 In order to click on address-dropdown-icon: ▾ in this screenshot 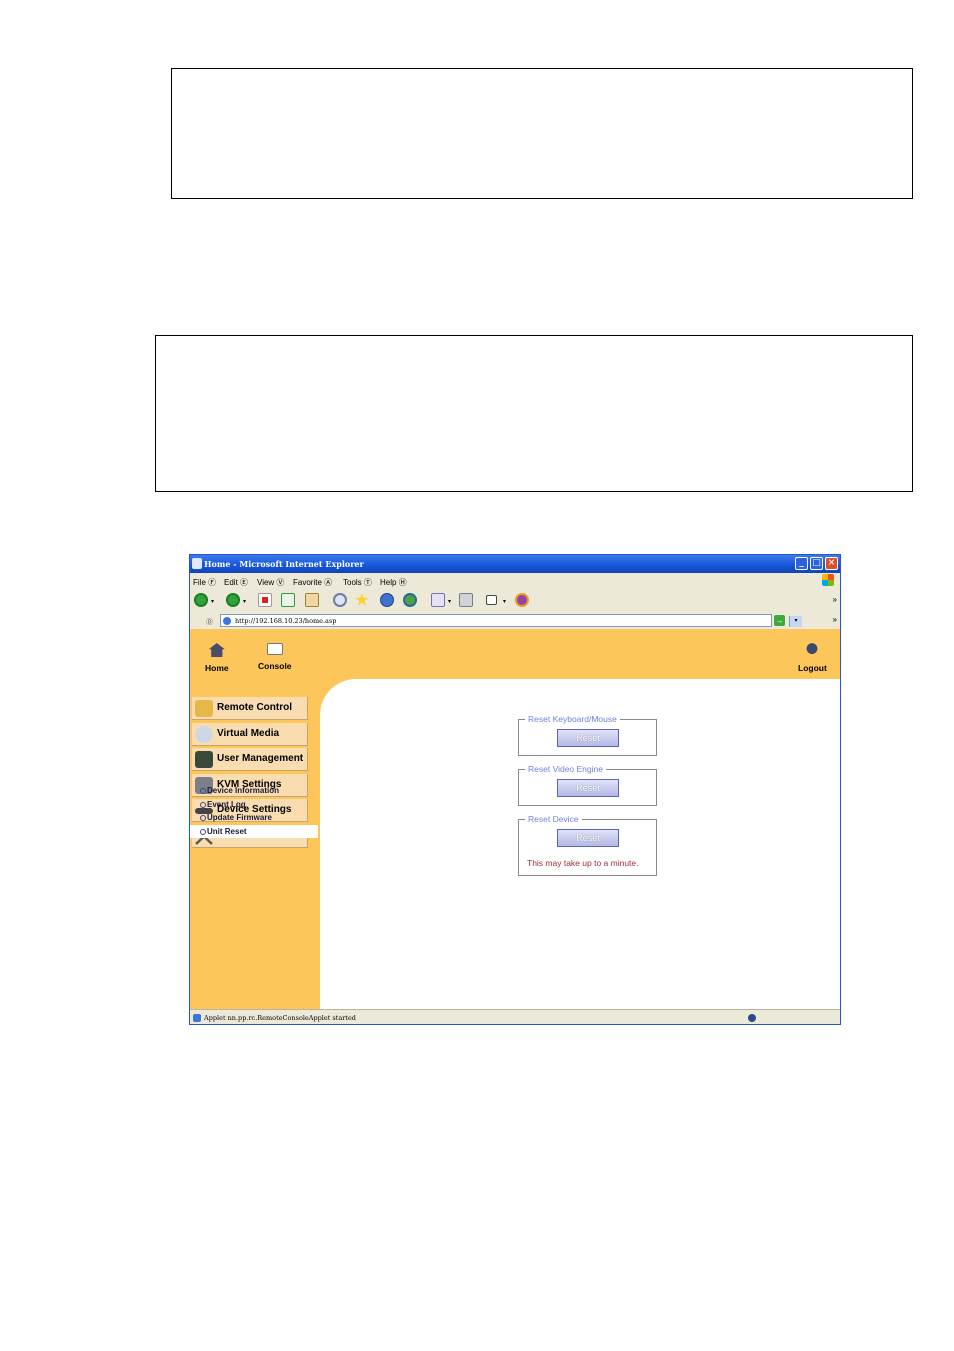, I will do `click(795, 621)`.